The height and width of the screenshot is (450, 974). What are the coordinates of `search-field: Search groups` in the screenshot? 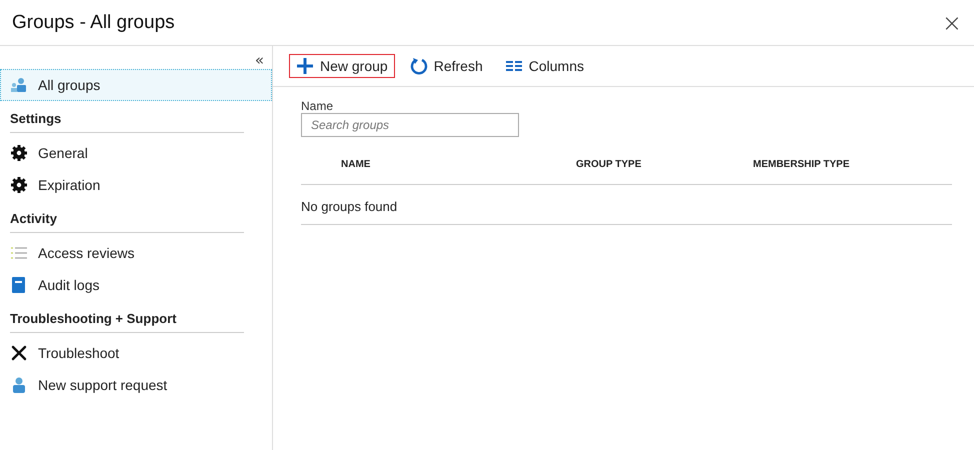 It's located at (410, 125).